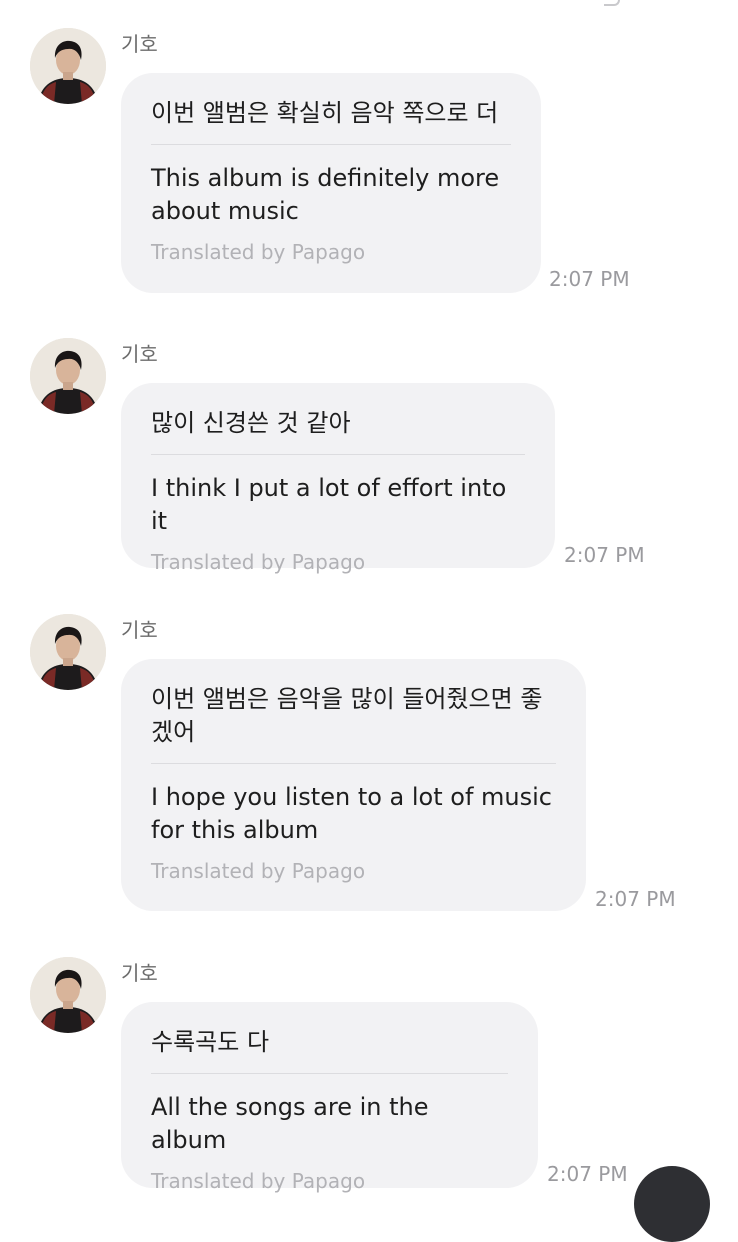 The image size is (738, 1242). I want to click on original-text: 이번 앨범은 음악을 많이 들어줬으면 좋 겠어, so click(347, 715).